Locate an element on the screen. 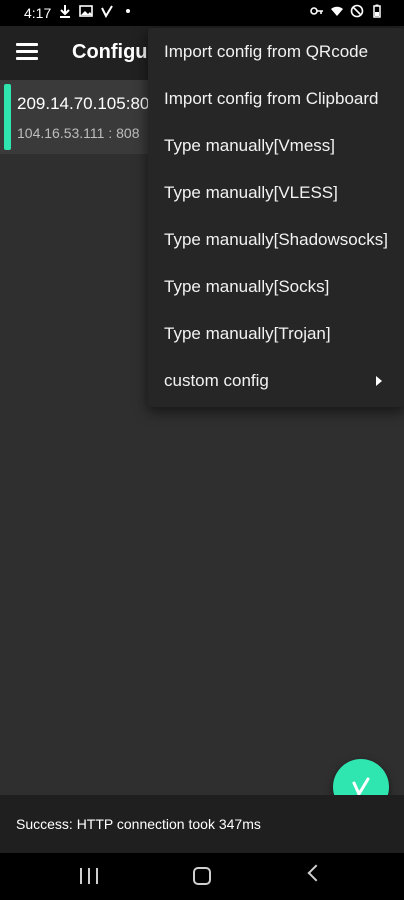  status-time: 4:17 is located at coordinates (38, 13).